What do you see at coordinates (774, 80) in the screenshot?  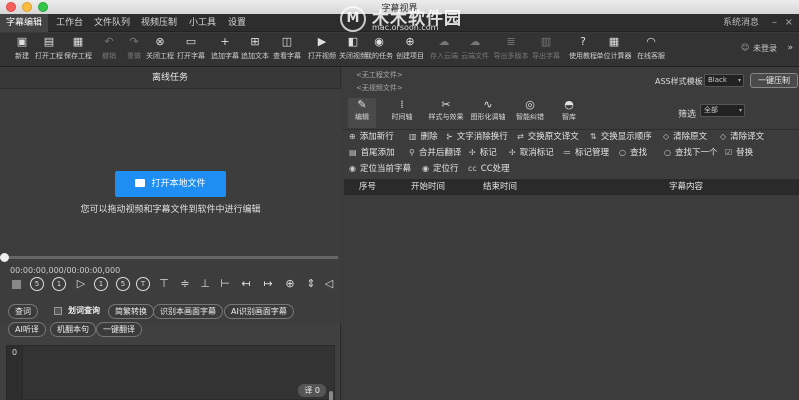 I see `one-click-compress-button: 一键压制` at bounding box center [774, 80].